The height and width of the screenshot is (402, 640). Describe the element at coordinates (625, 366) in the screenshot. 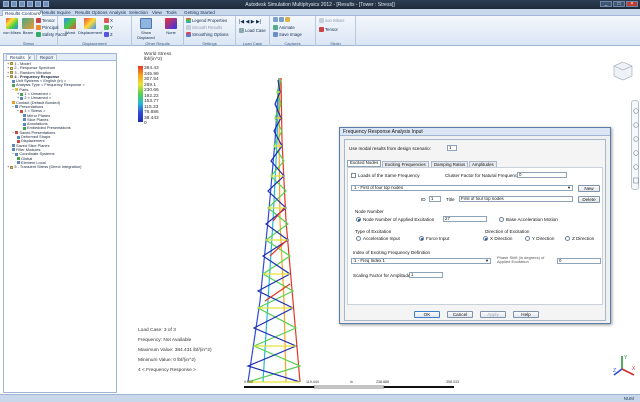

I see `axis-triad: Y X Z` at that location.